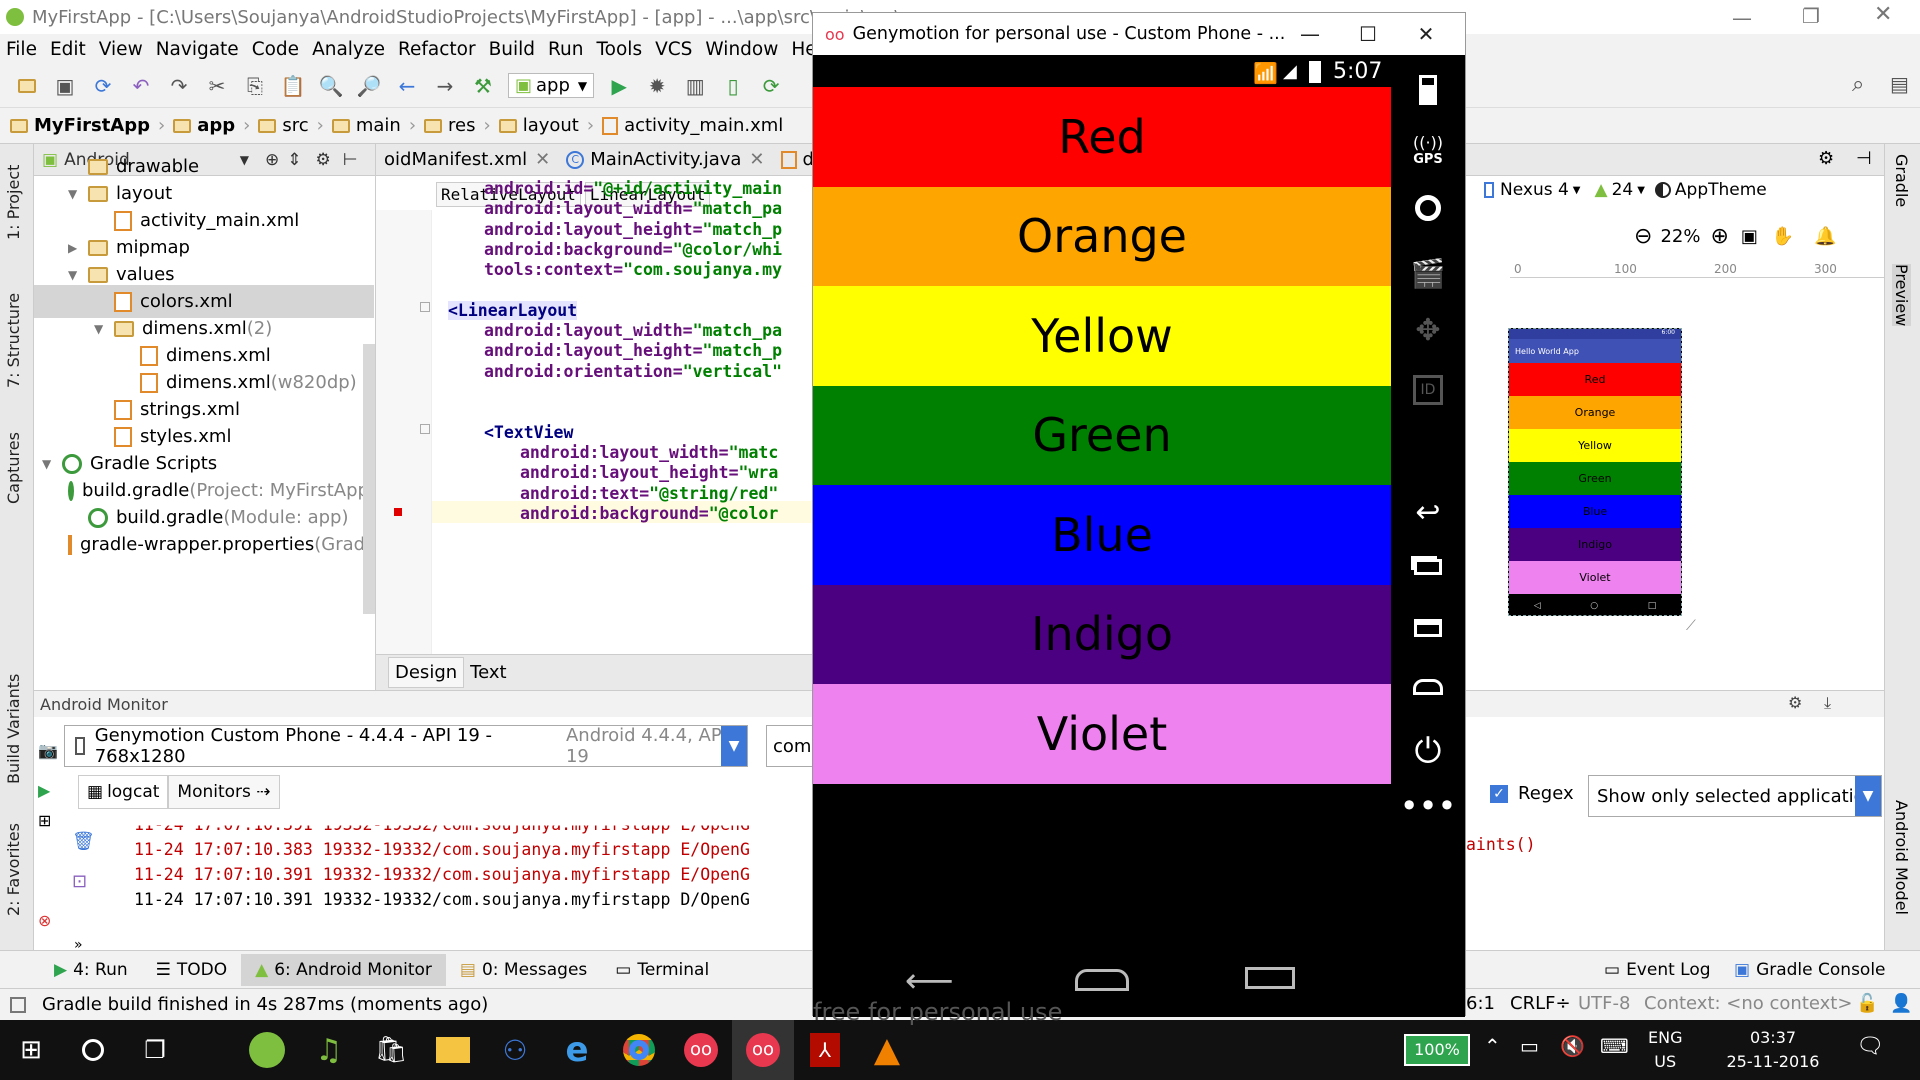  What do you see at coordinates (542, 159) in the screenshot?
I see `close-tab-icon: ✕` at bounding box center [542, 159].